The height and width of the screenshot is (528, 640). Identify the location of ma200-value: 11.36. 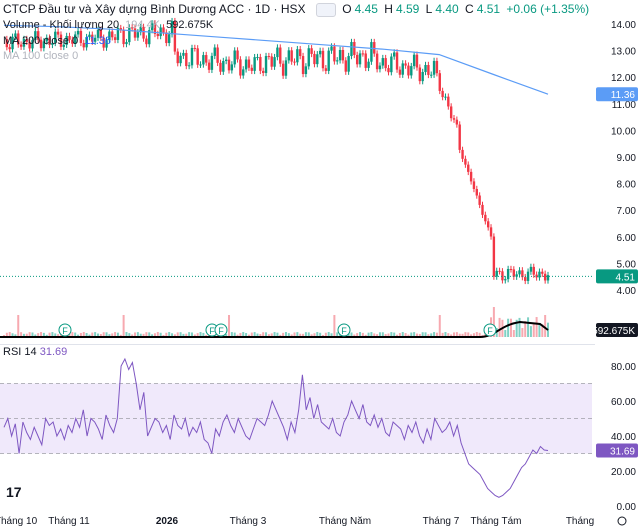
(97, 41).